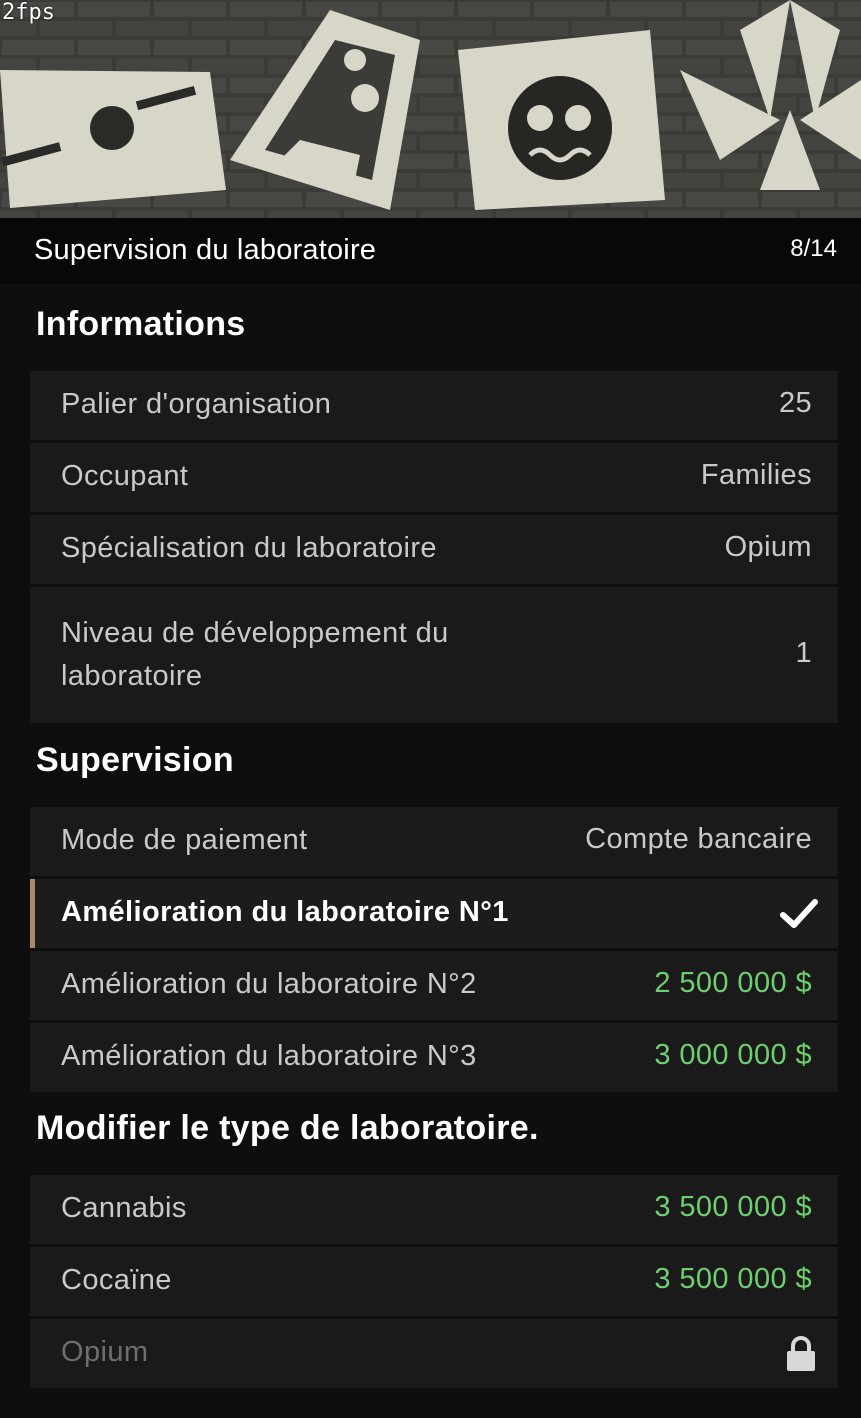 This screenshot has width=861, height=1418. What do you see at coordinates (105, 1352) in the screenshot?
I see `row-label: Opium` at bounding box center [105, 1352].